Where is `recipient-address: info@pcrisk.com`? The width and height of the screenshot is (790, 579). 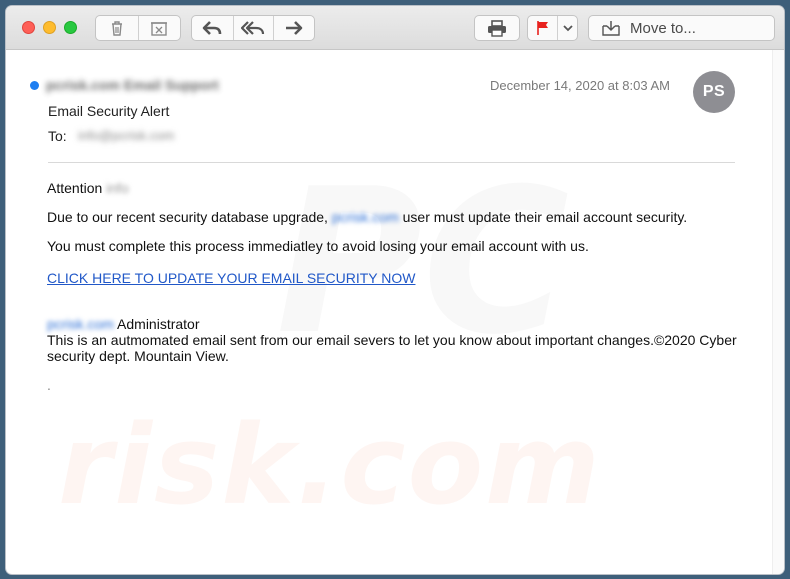 recipient-address: info@pcrisk.com is located at coordinates (126, 135).